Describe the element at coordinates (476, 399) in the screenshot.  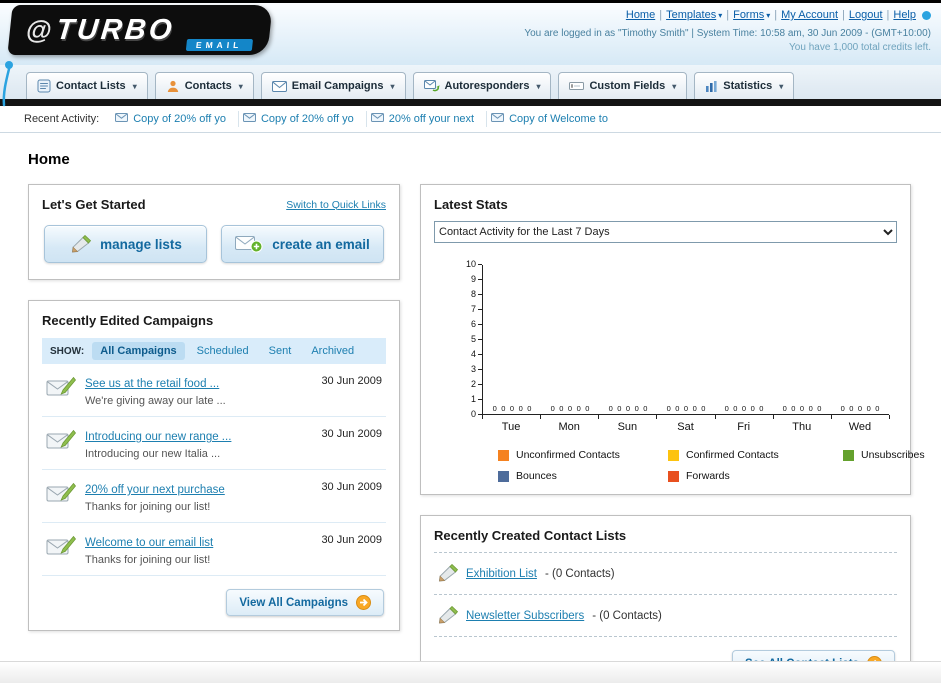
I see `y-axis-label: 1` at that location.